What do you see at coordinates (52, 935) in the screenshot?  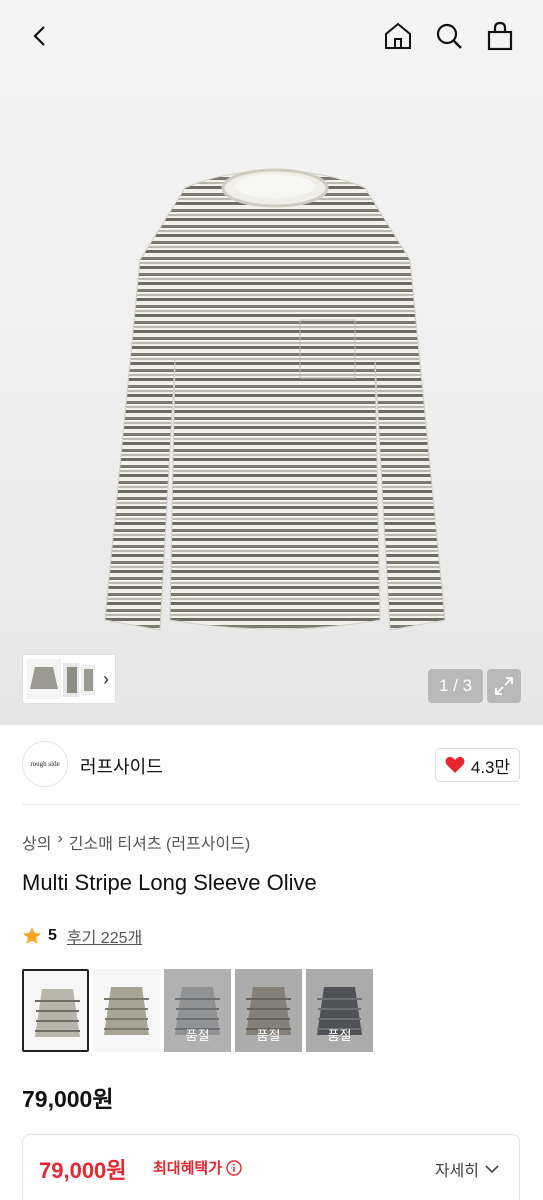 I see `rating-score: 5` at bounding box center [52, 935].